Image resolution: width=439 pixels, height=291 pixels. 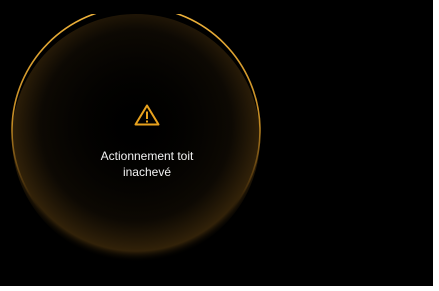 What do you see at coordinates (147, 115) in the screenshot?
I see `warning-triangle-icon` at bounding box center [147, 115].